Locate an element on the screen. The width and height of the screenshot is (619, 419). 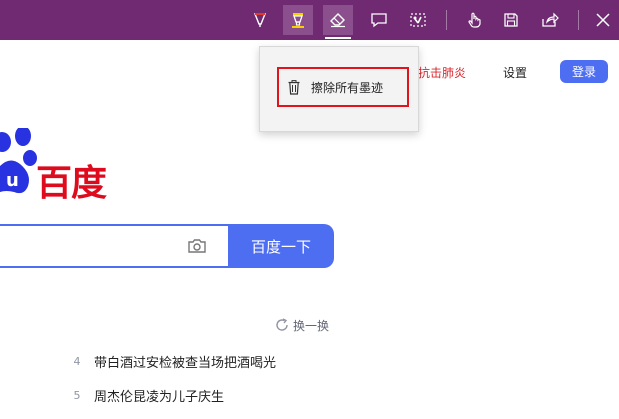
trash-icon is located at coordinates (294, 87).